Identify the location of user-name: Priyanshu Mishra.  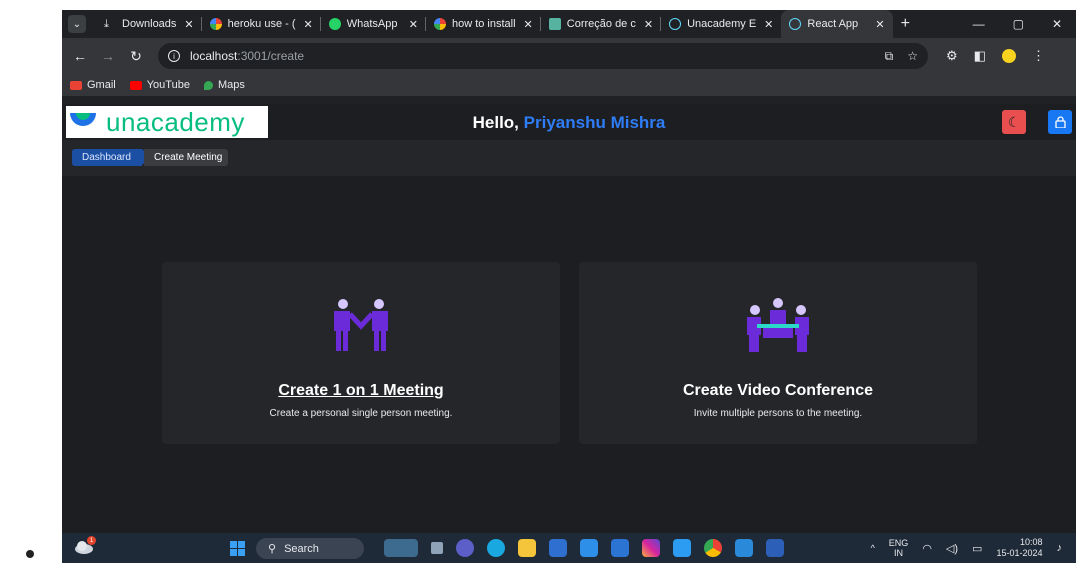
(594, 122).